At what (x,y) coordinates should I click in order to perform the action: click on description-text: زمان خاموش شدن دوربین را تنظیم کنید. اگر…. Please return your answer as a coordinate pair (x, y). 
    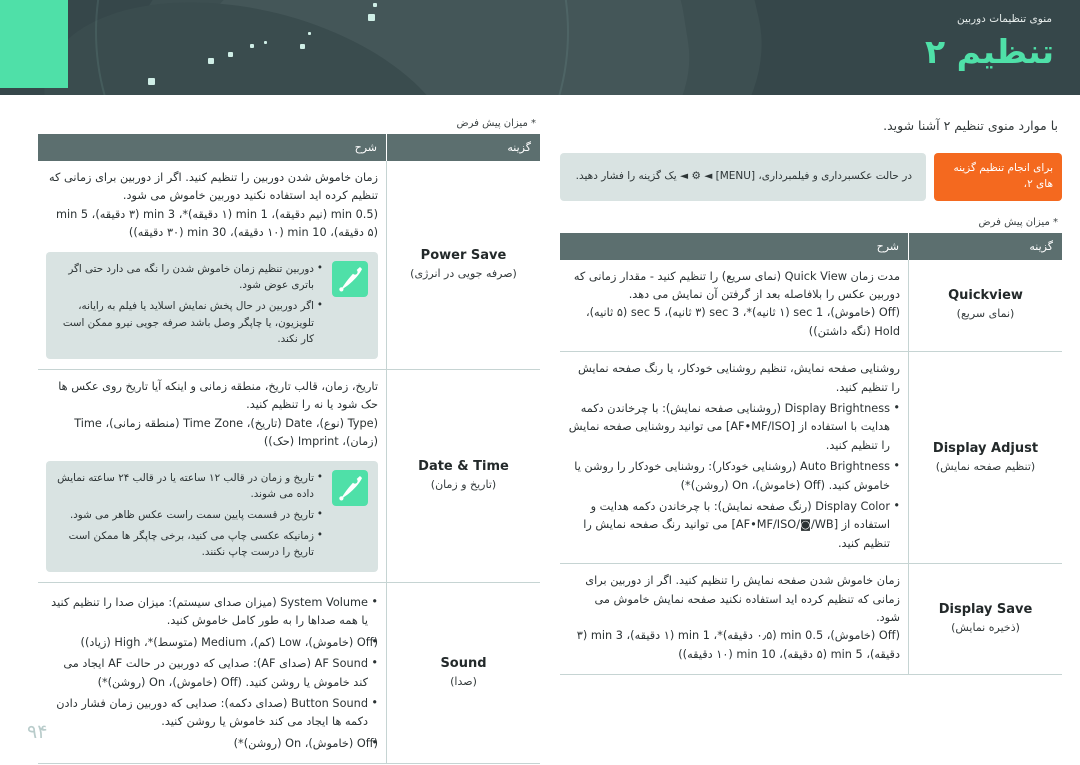
    Looking at the image, I should click on (213, 187).